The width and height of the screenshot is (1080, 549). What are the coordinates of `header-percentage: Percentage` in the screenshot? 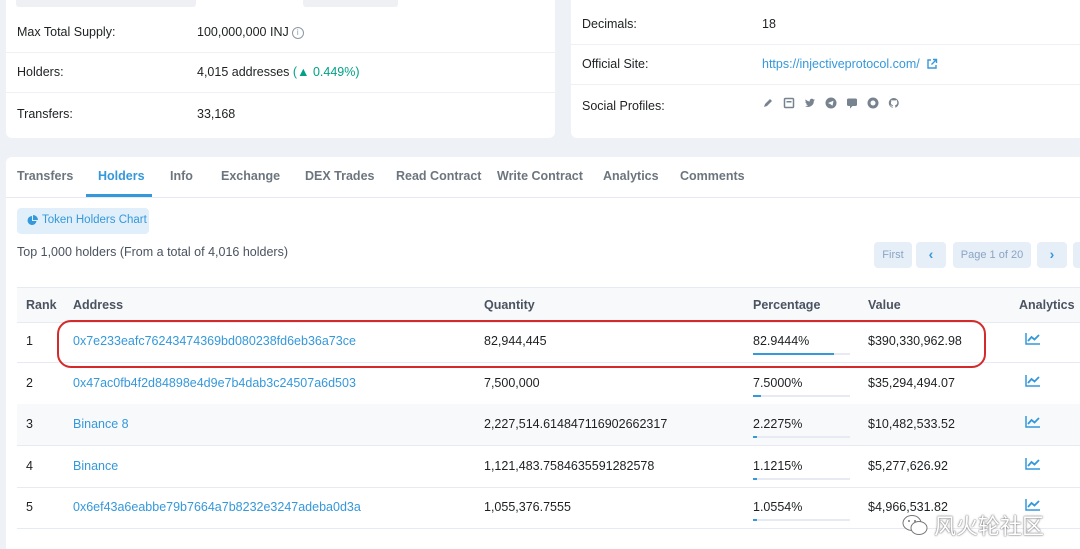 It's located at (787, 305).